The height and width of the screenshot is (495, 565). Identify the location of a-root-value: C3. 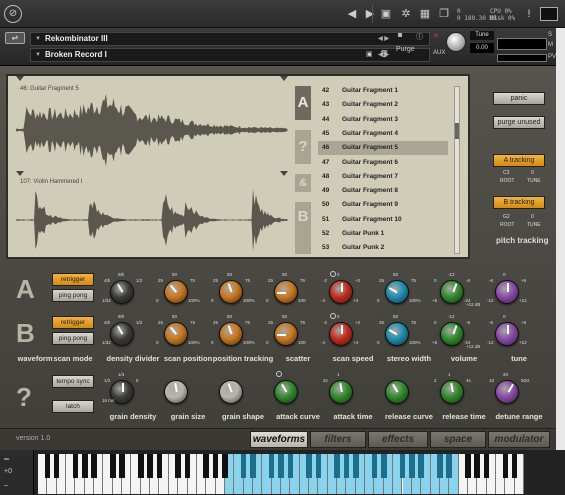
(506, 173).